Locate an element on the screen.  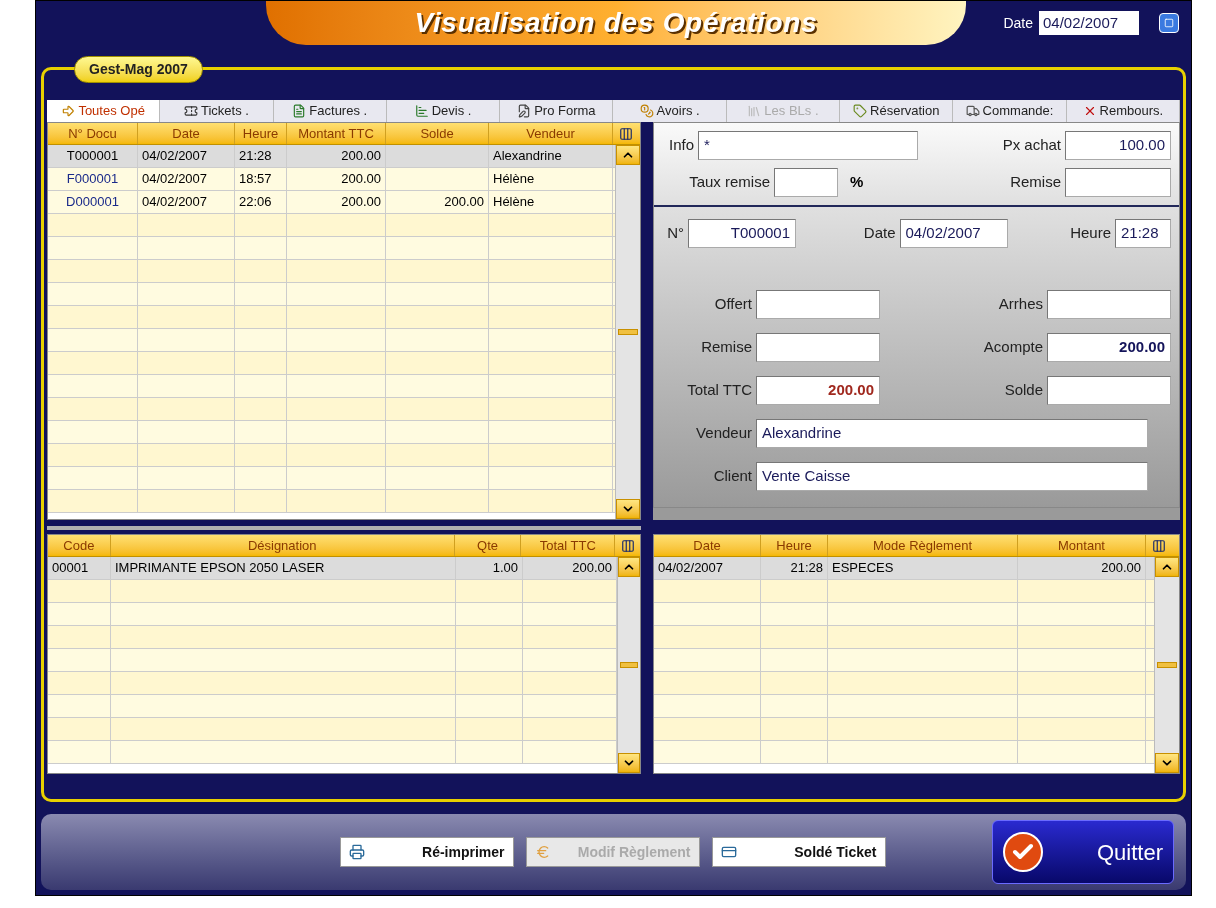
table-cell-text: IMPRIMANTE EPSON 2050 LASER is located at coordinates (220, 568).